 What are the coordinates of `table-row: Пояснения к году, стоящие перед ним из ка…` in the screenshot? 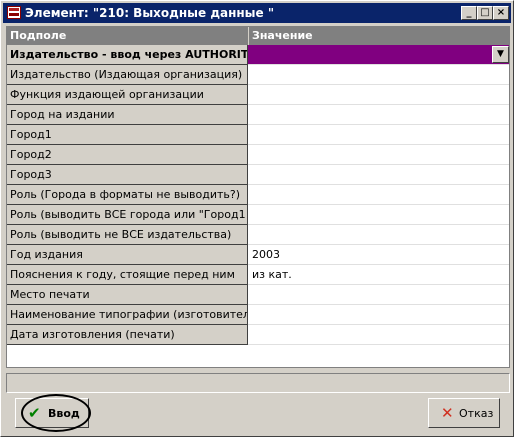 It's located at (258, 275).